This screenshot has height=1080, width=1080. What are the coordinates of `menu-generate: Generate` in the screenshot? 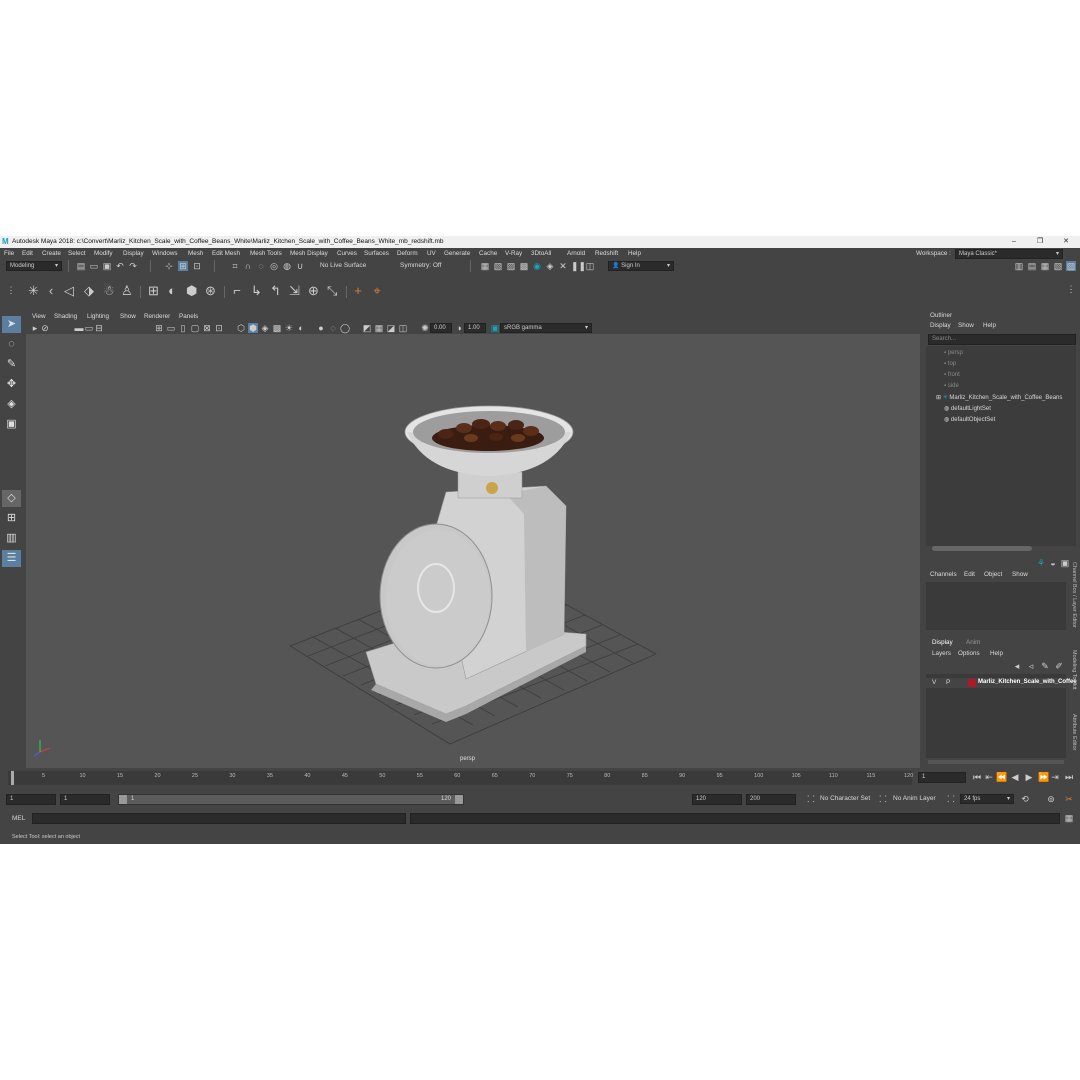 It's located at (457, 253).